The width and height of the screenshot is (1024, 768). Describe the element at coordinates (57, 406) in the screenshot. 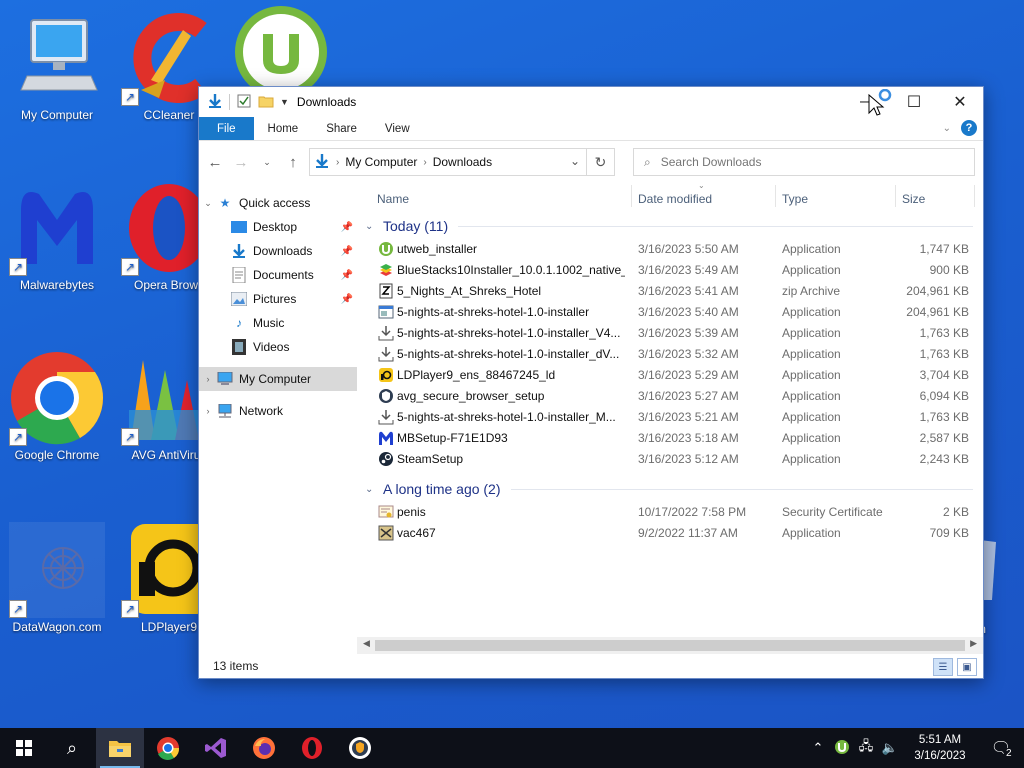

I see `desktop-icon-google-chrome: ↗ Google Chrome` at that location.